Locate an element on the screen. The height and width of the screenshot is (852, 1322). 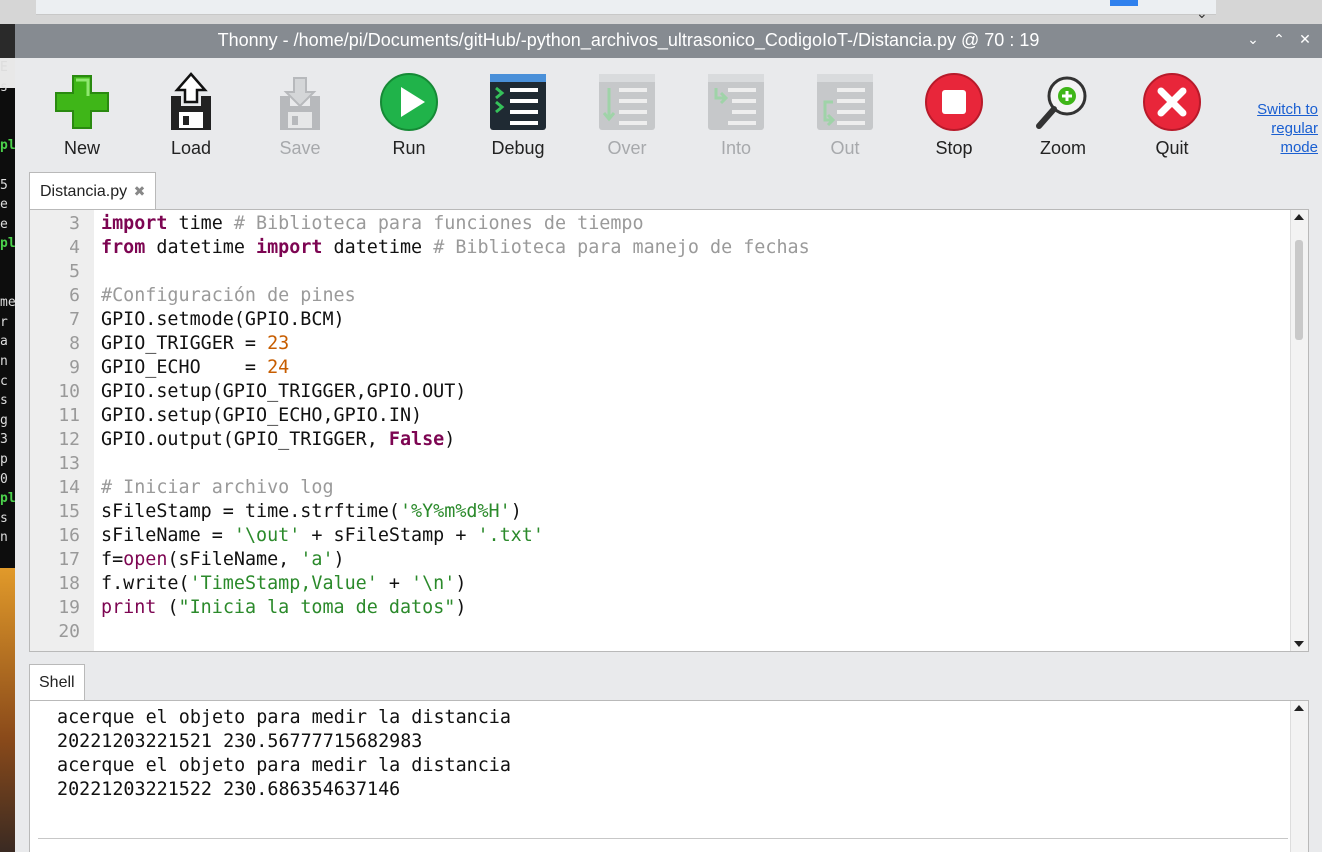
step-into-button: Into is located at coordinates (736, 123).